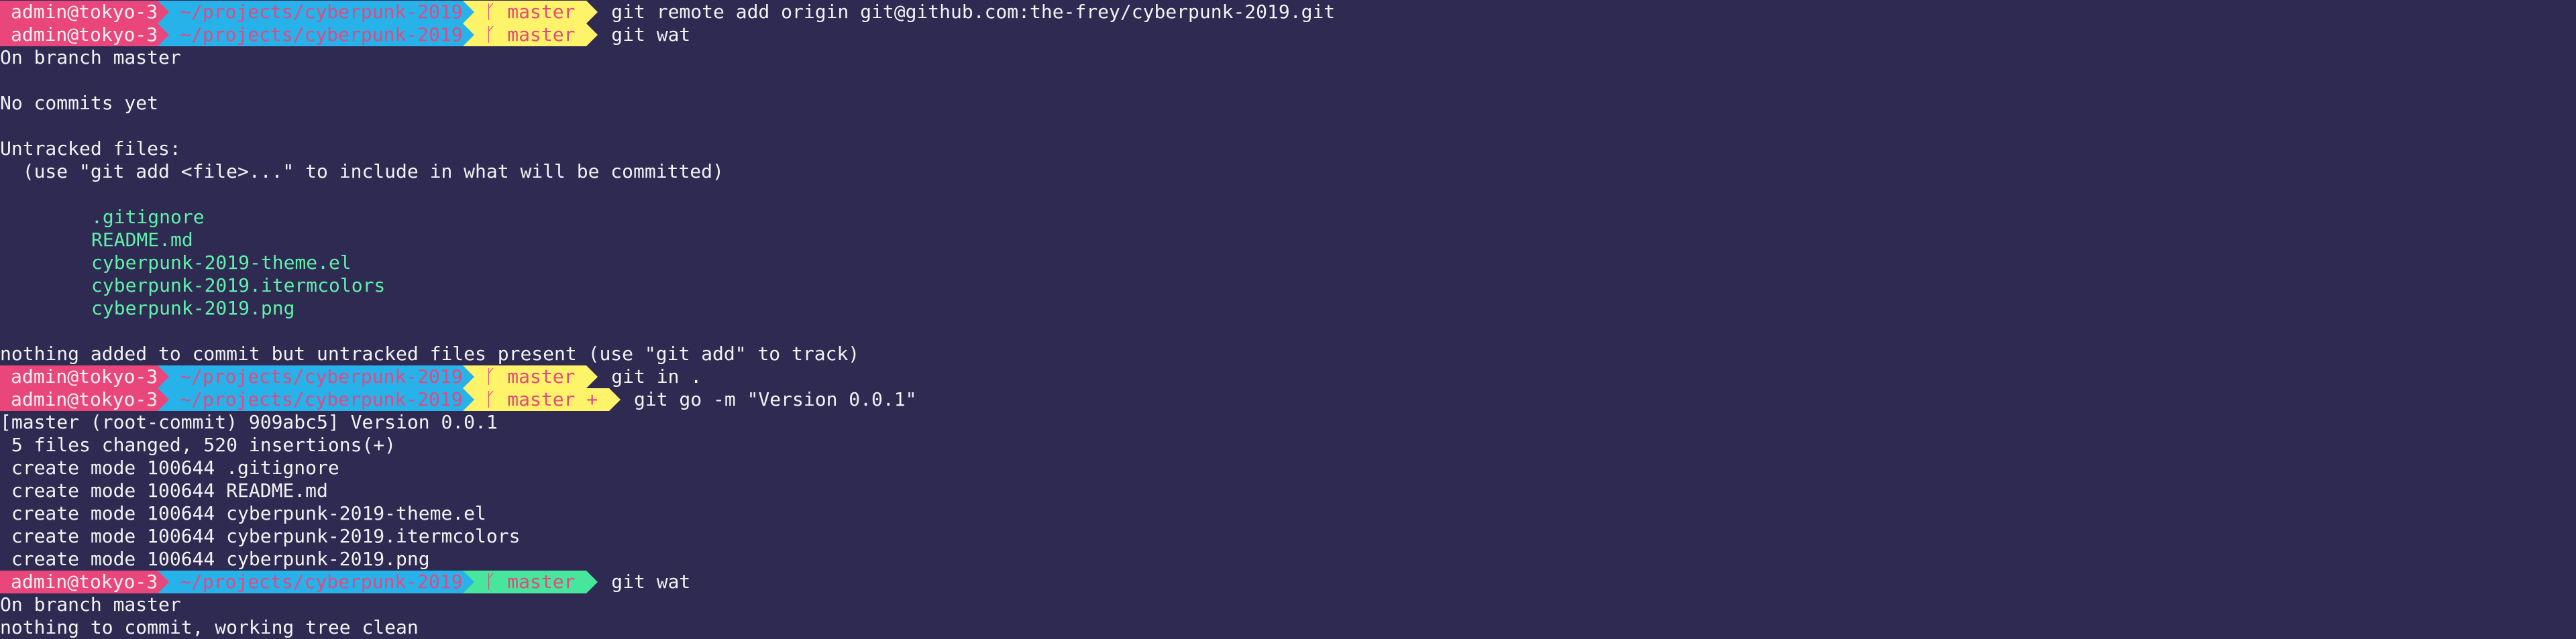 Image resolution: width=2576 pixels, height=639 pixels. What do you see at coordinates (775, 399) in the screenshot?
I see `command-text: git go -m "Version 0.0.1"` at bounding box center [775, 399].